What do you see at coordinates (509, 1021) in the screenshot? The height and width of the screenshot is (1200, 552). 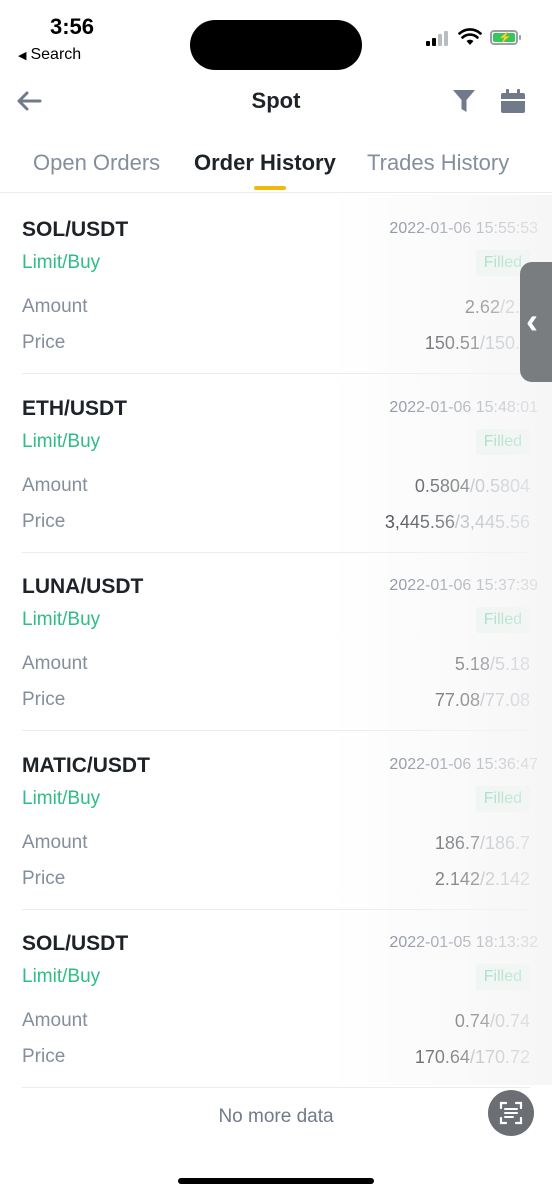 I see `amount-total: /0.74` at bounding box center [509, 1021].